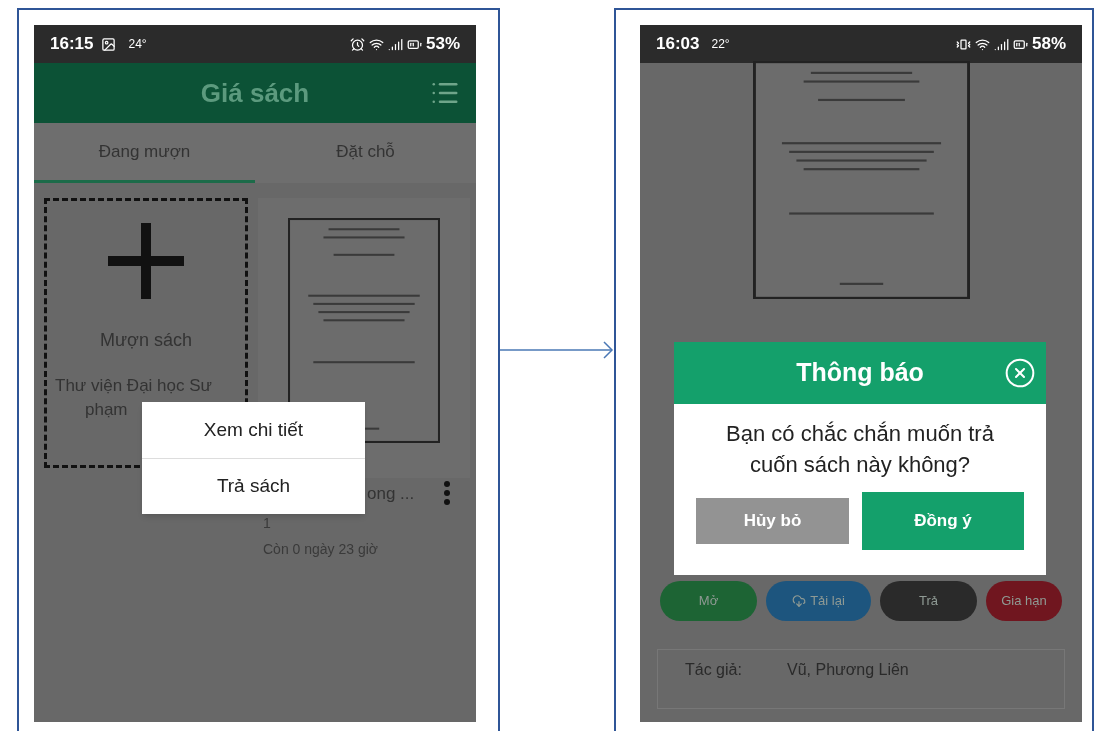 The image size is (1094, 731). Describe the element at coordinates (818, 601) in the screenshot. I see `action-button: Tải lại` at that location.